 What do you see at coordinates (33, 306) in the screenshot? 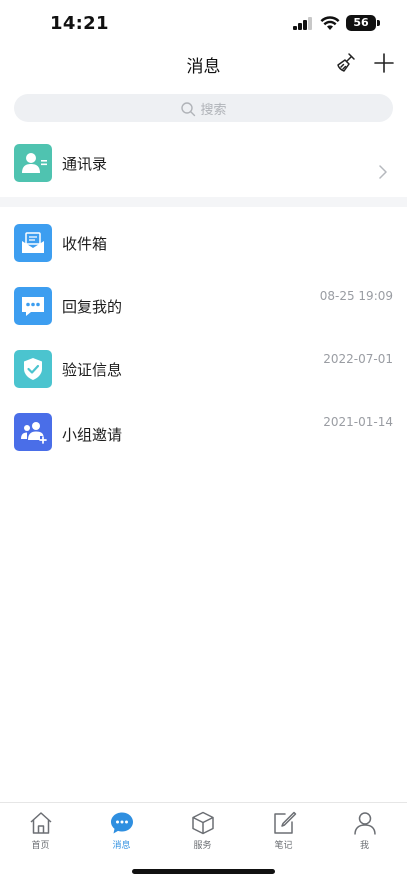
I see `reply-icon` at bounding box center [33, 306].